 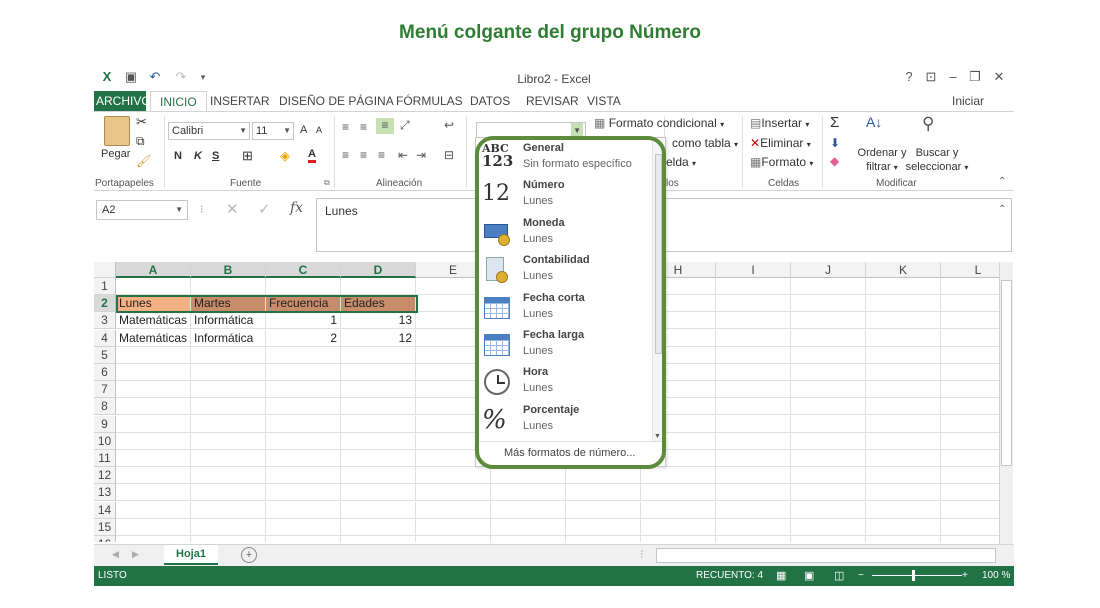 I want to click on cell-d13, so click(x=378, y=493).